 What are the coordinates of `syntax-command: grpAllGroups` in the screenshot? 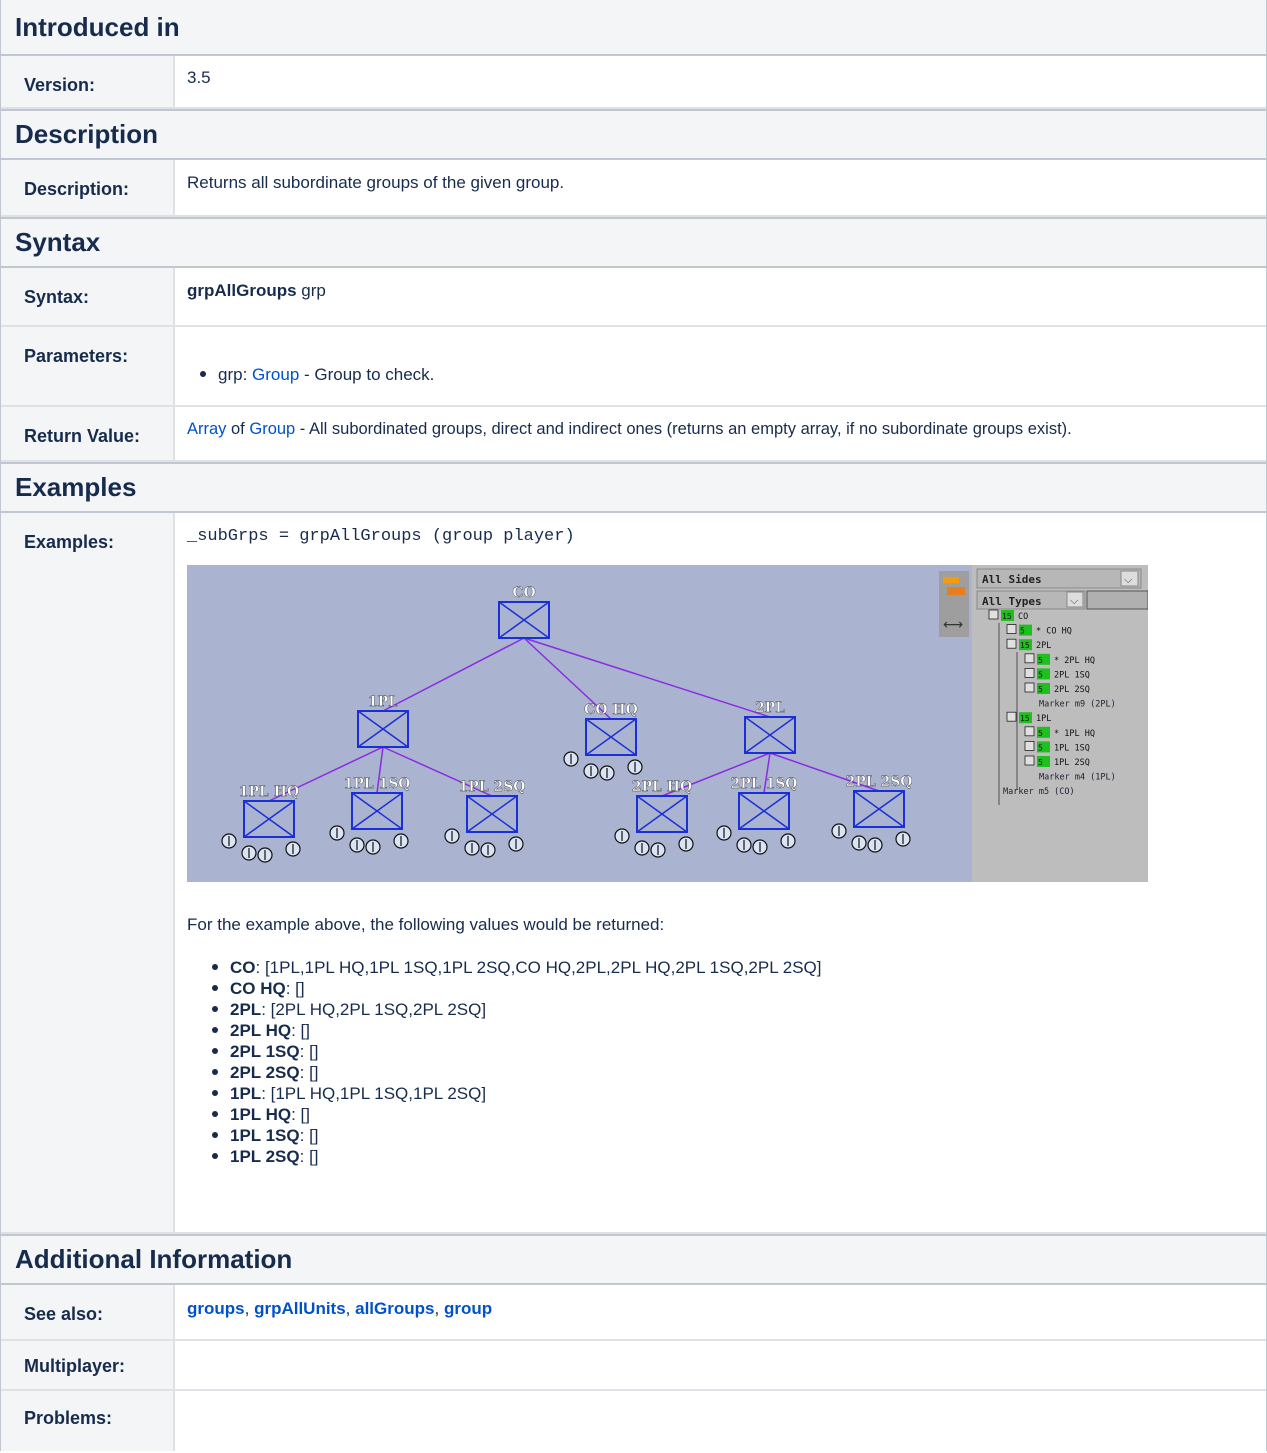 It's located at (242, 290).